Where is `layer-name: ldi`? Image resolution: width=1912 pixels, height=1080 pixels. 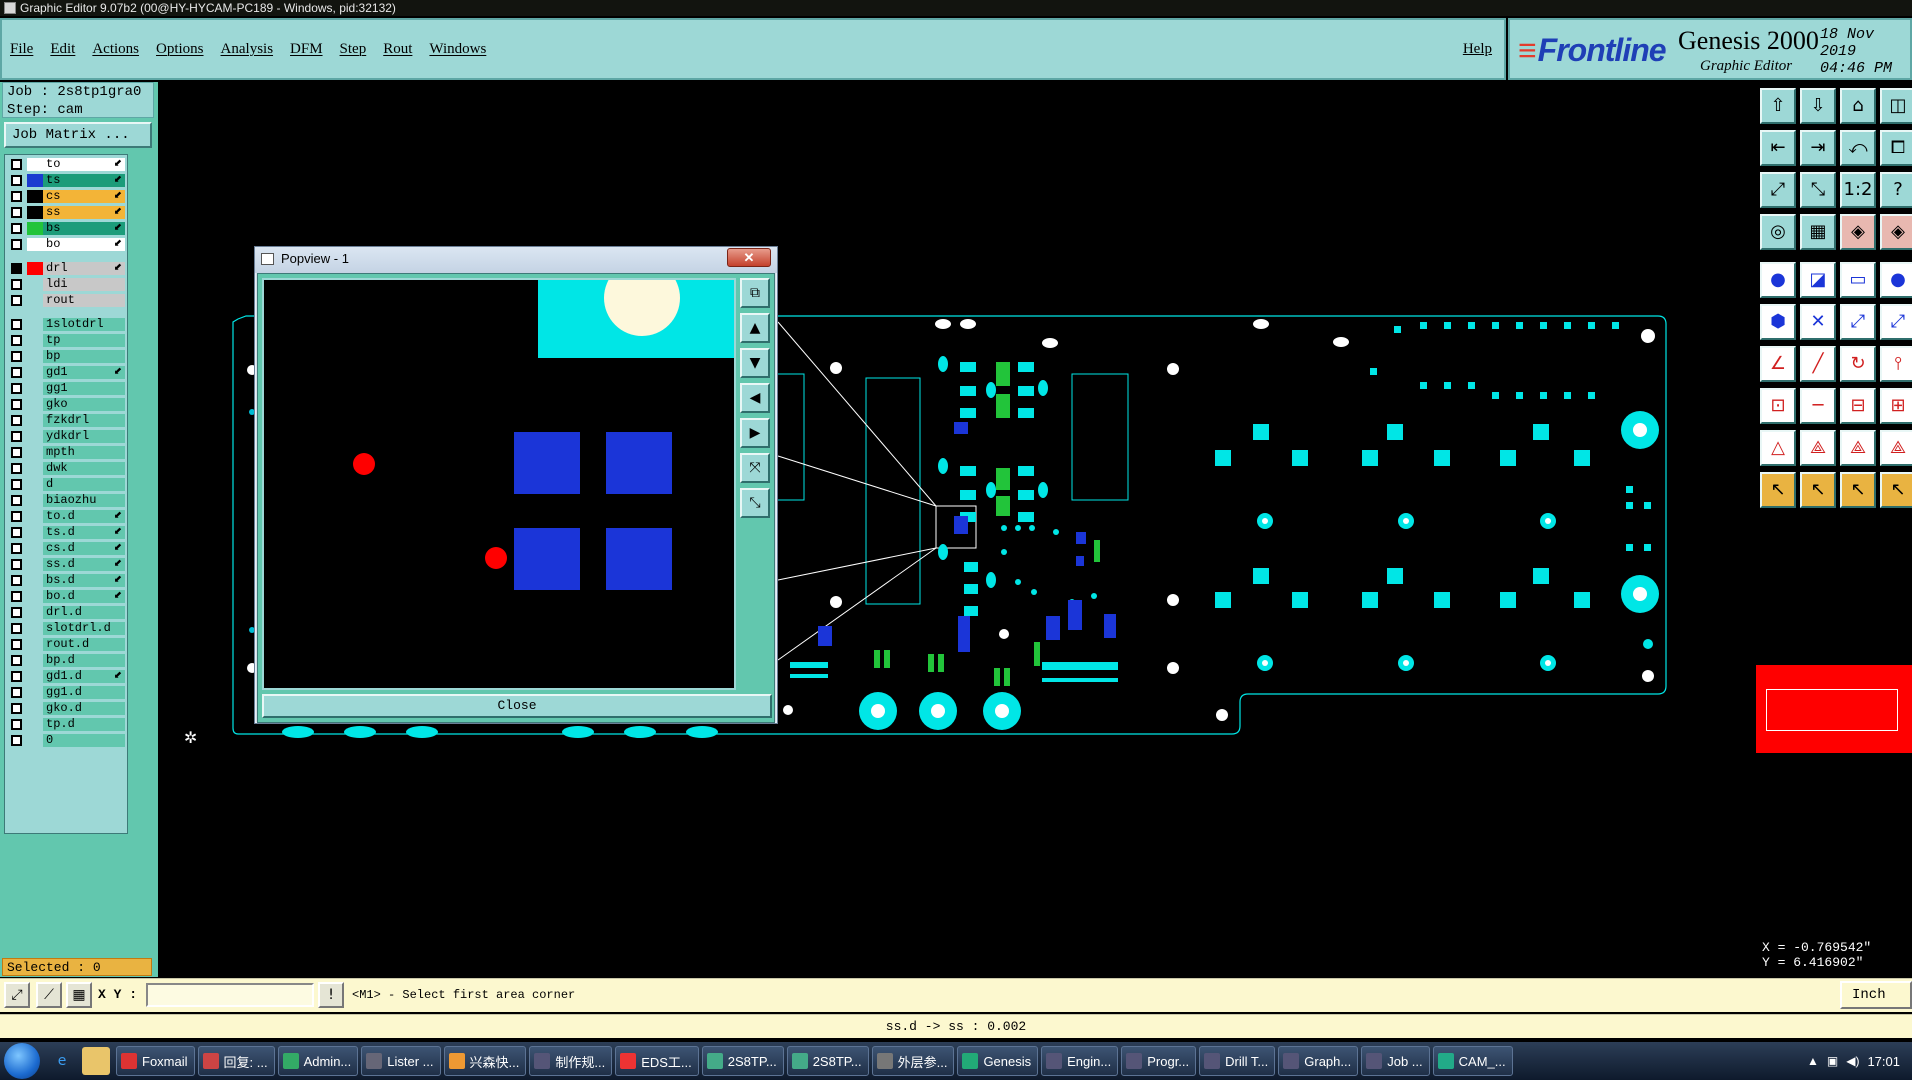
layer-name: ldi is located at coordinates (84, 284).